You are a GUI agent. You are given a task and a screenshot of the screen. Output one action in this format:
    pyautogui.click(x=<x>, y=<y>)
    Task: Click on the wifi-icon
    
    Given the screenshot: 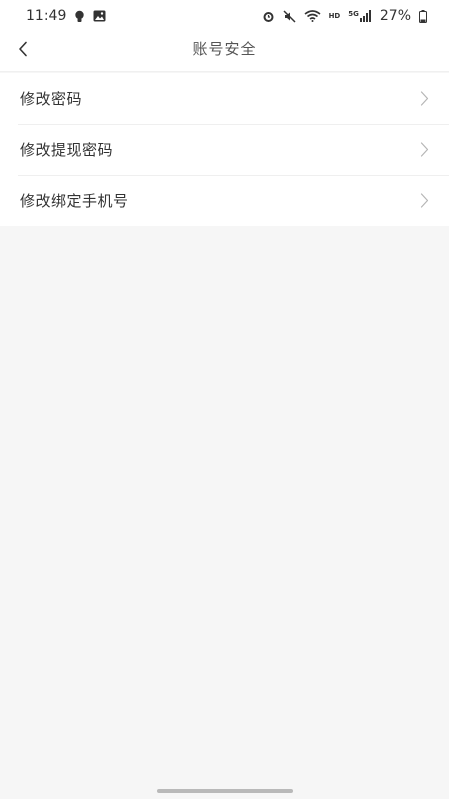 What is the action you would take?
    pyautogui.click(x=312, y=16)
    